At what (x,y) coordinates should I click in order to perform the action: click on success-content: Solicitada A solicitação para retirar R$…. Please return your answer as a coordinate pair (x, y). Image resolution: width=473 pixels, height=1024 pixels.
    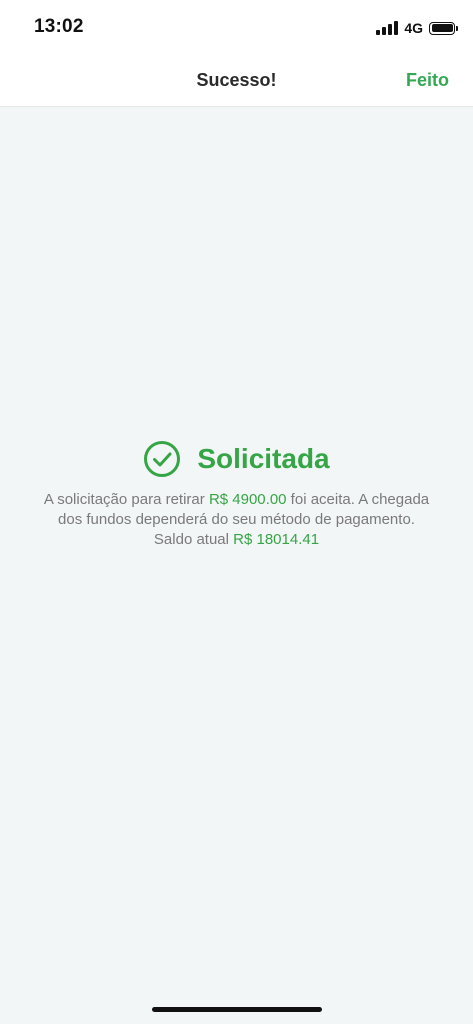
    Looking at the image, I should click on (236, 495).